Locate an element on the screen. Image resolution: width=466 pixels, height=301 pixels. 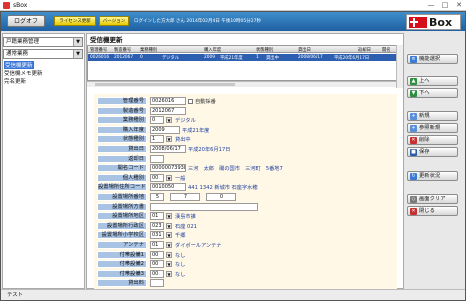
form-field: 00000073938 is located at coordinates (168, 168).